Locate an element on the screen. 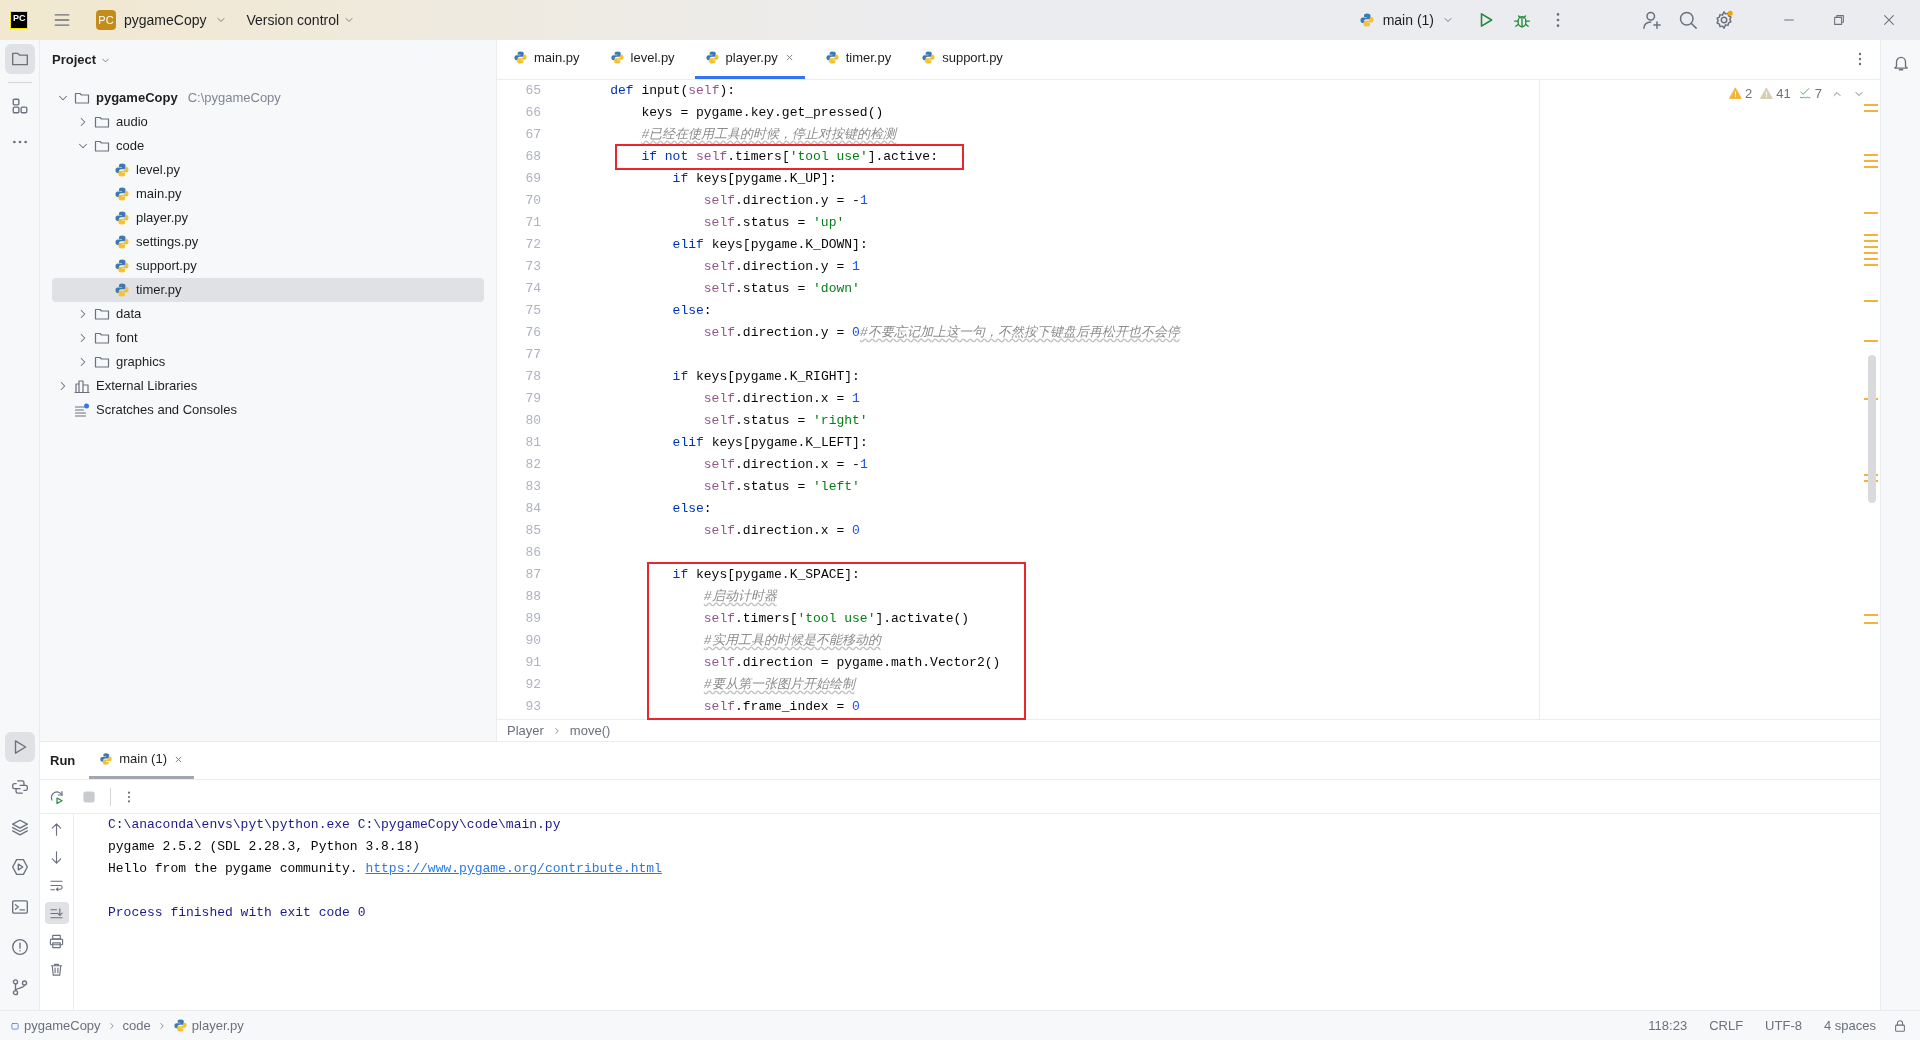  code-line: #已经在使用工具的时候，停止对按键的检测 is located at coordinates (769, 135).